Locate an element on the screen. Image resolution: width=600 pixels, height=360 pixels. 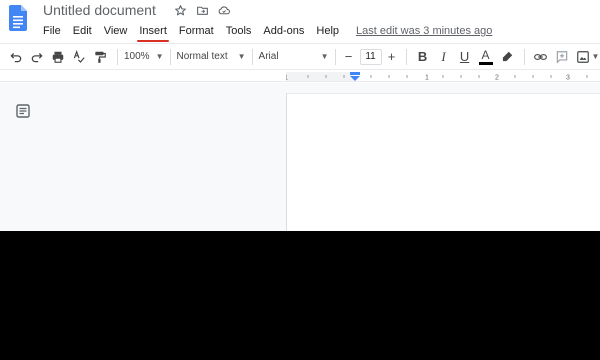
menu-view: View is located at coordinates (116, 31).